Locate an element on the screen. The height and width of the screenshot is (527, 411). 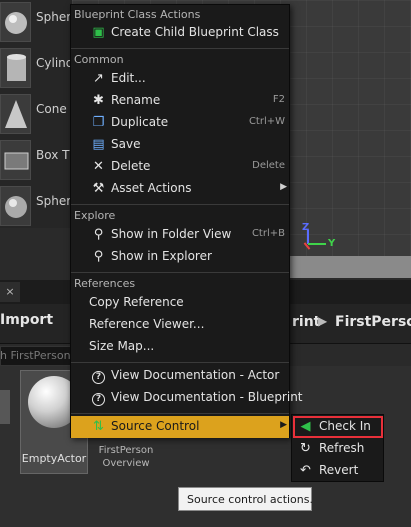
cone-icon is located at coordinates (15, 114).